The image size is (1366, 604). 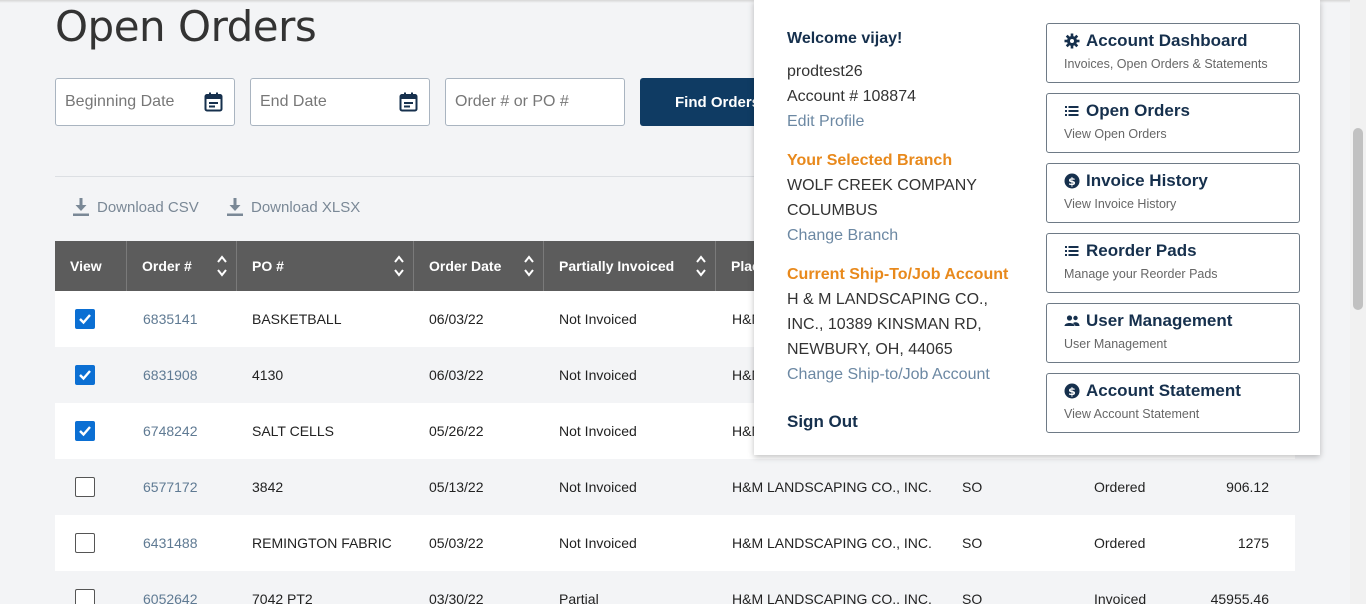 What do you see at coordinates (1239, 597) in the screenshot?
I see `cell-amount: 45955.46` at bounding box center [1239, 597].